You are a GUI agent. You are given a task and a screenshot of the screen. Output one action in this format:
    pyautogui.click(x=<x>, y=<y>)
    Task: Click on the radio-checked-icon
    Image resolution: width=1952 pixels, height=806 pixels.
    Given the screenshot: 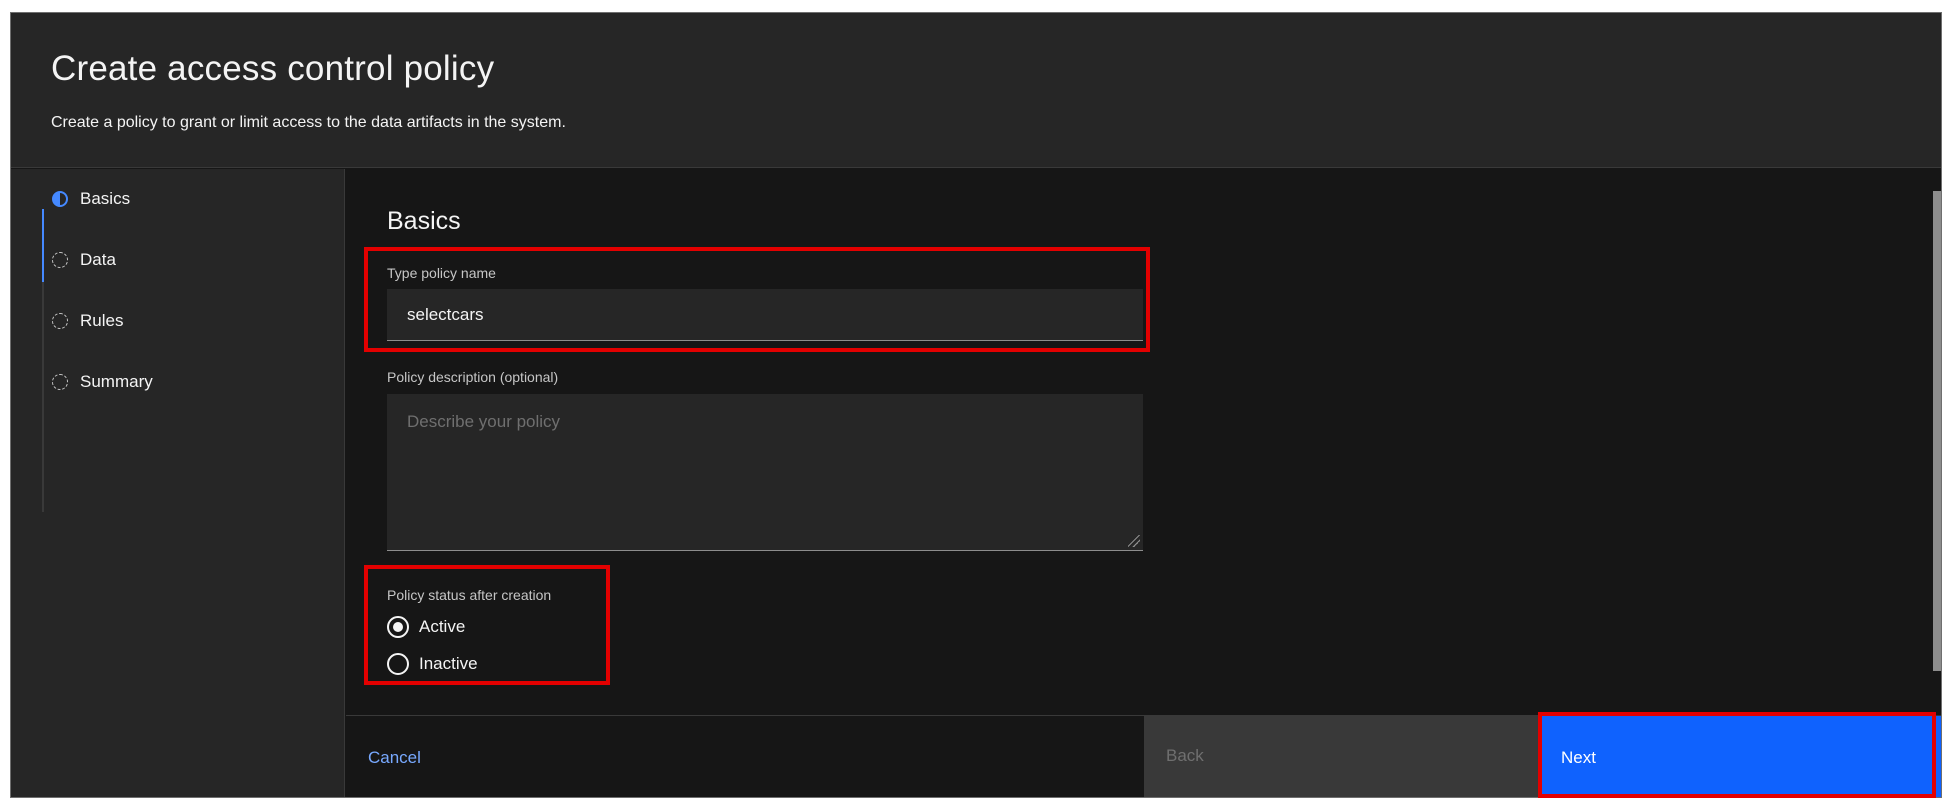 What is the action you would take?
    pyautogui.click(x=398, y=627)
    